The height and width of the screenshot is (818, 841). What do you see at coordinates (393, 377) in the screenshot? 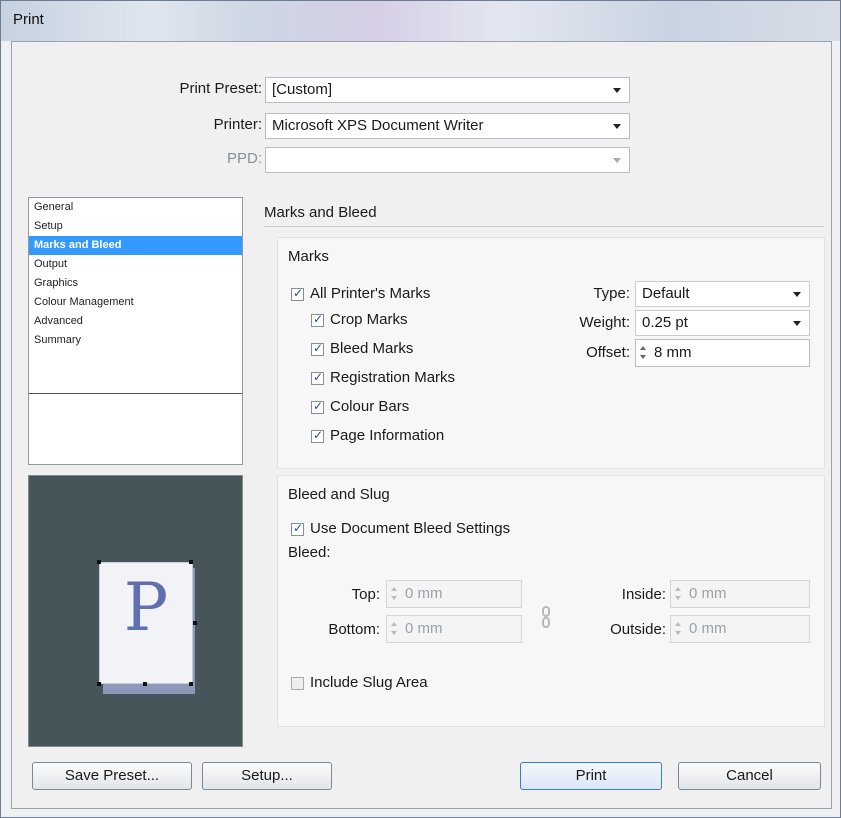
I see `registration-marks-label: Registration Marks` at bounding box center [393, 377].